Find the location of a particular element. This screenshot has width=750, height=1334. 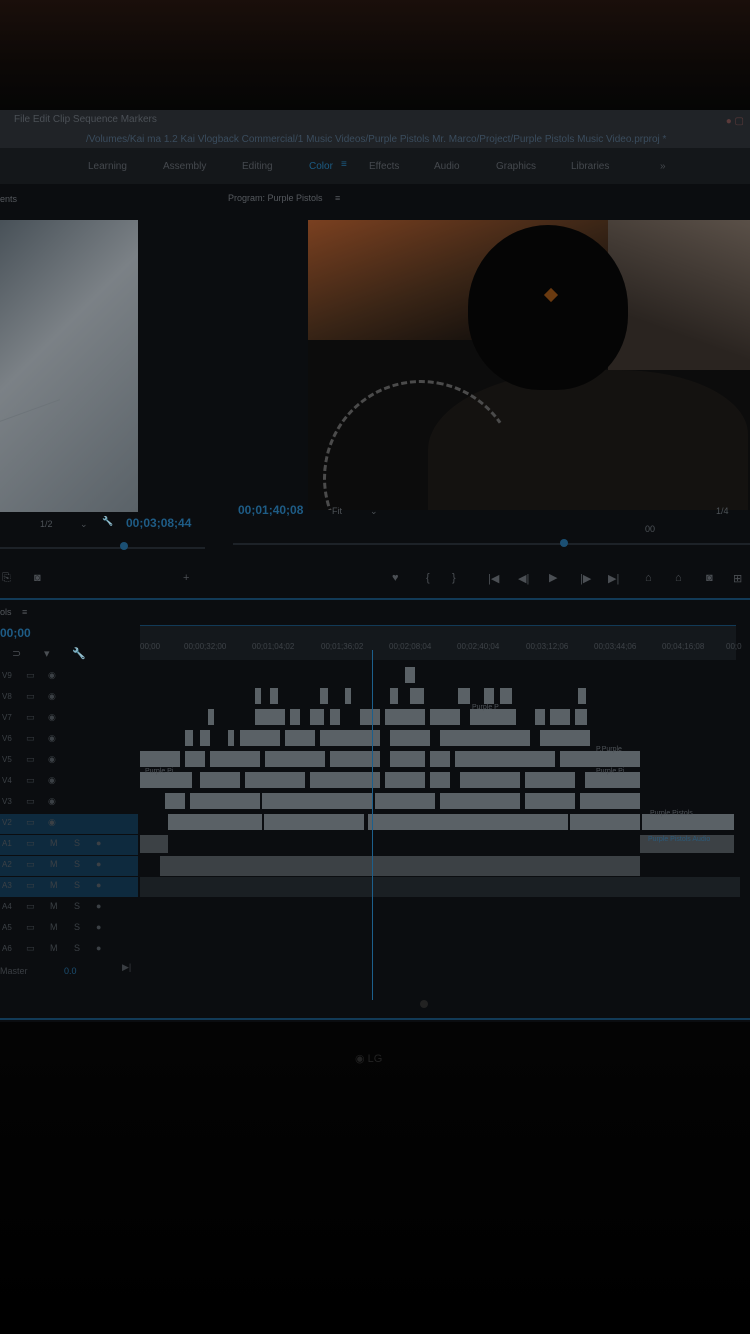

program-scrubber is located at coordinates (491, 544).